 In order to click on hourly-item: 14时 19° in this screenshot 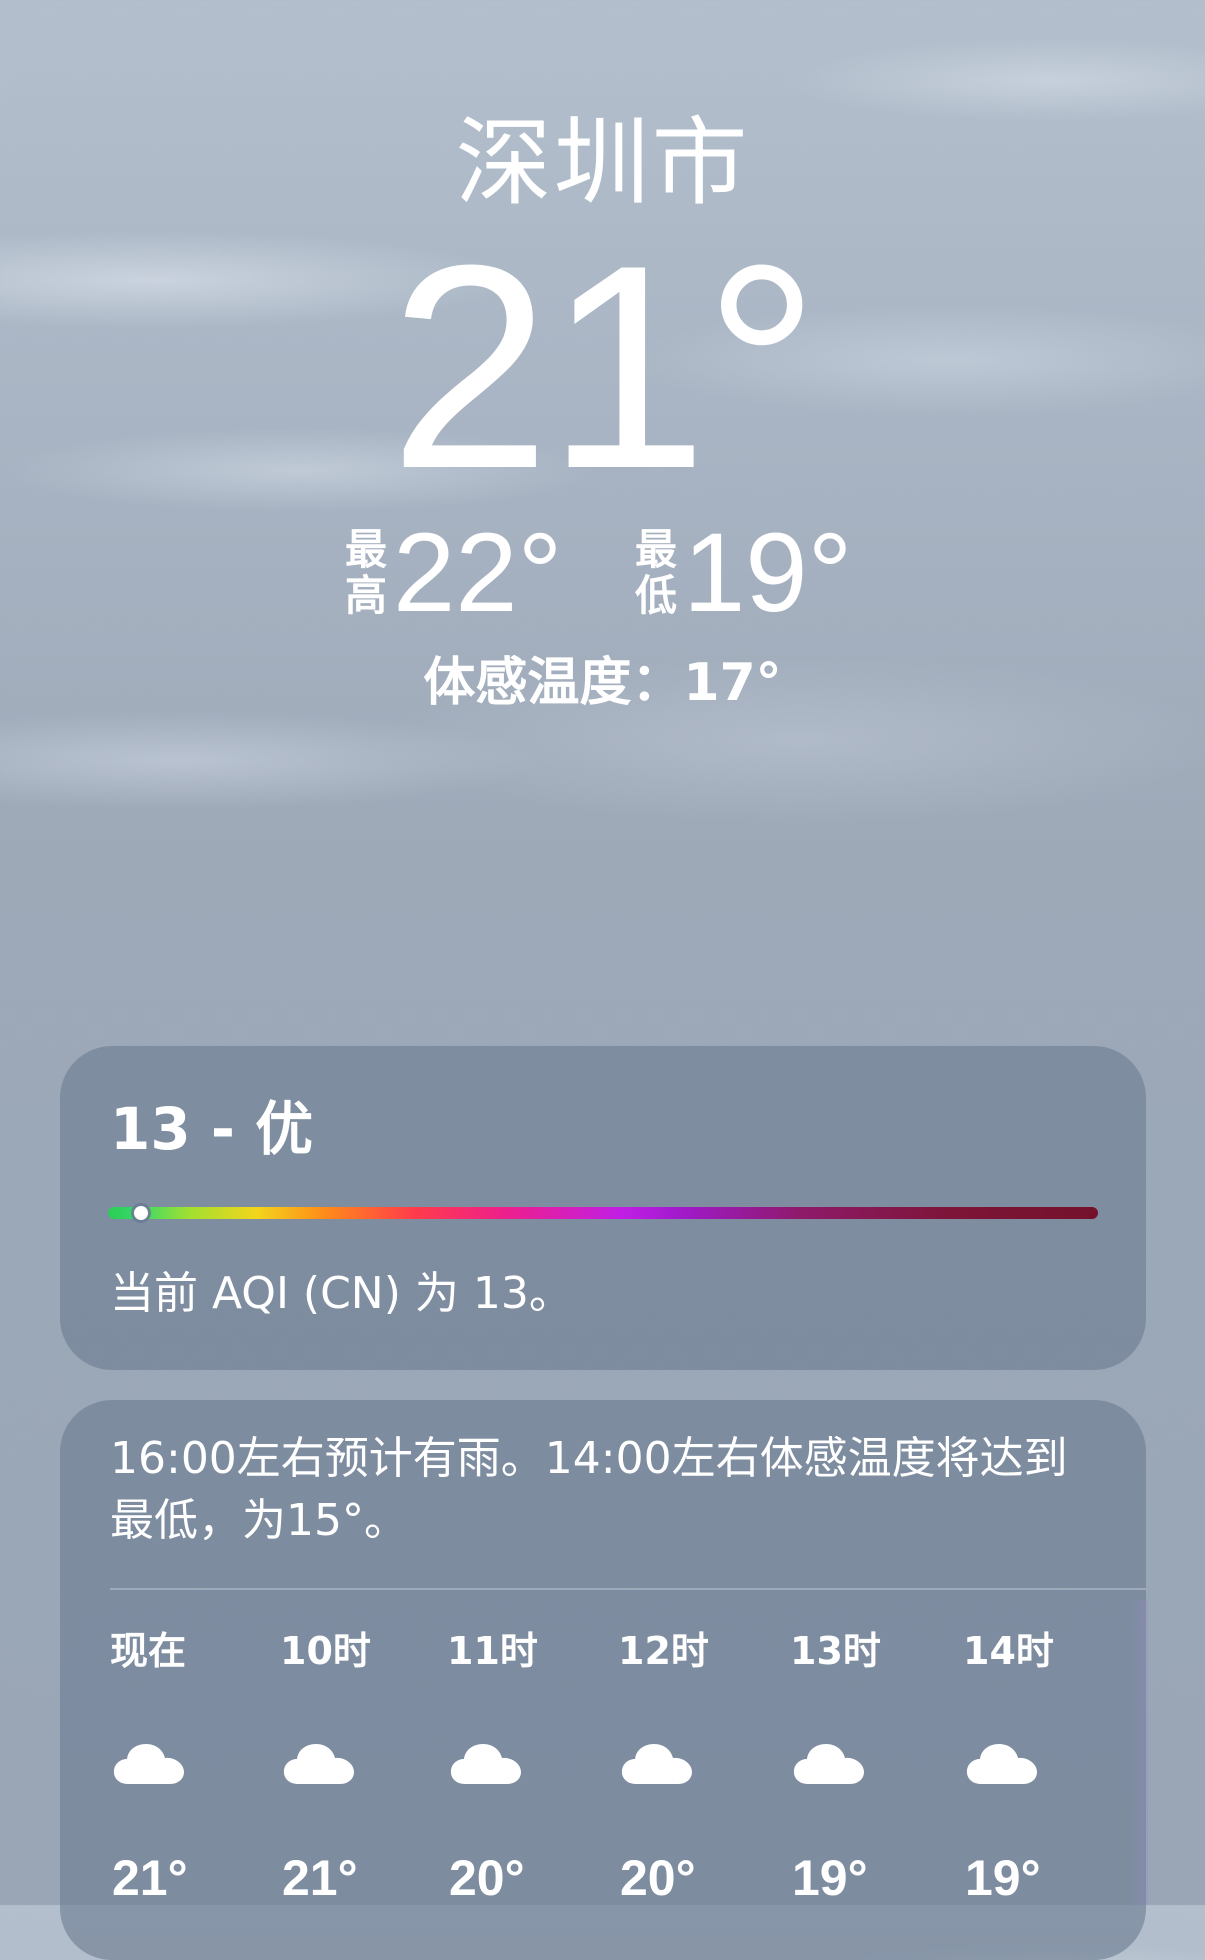, I will do `click(1033, 1766)`.